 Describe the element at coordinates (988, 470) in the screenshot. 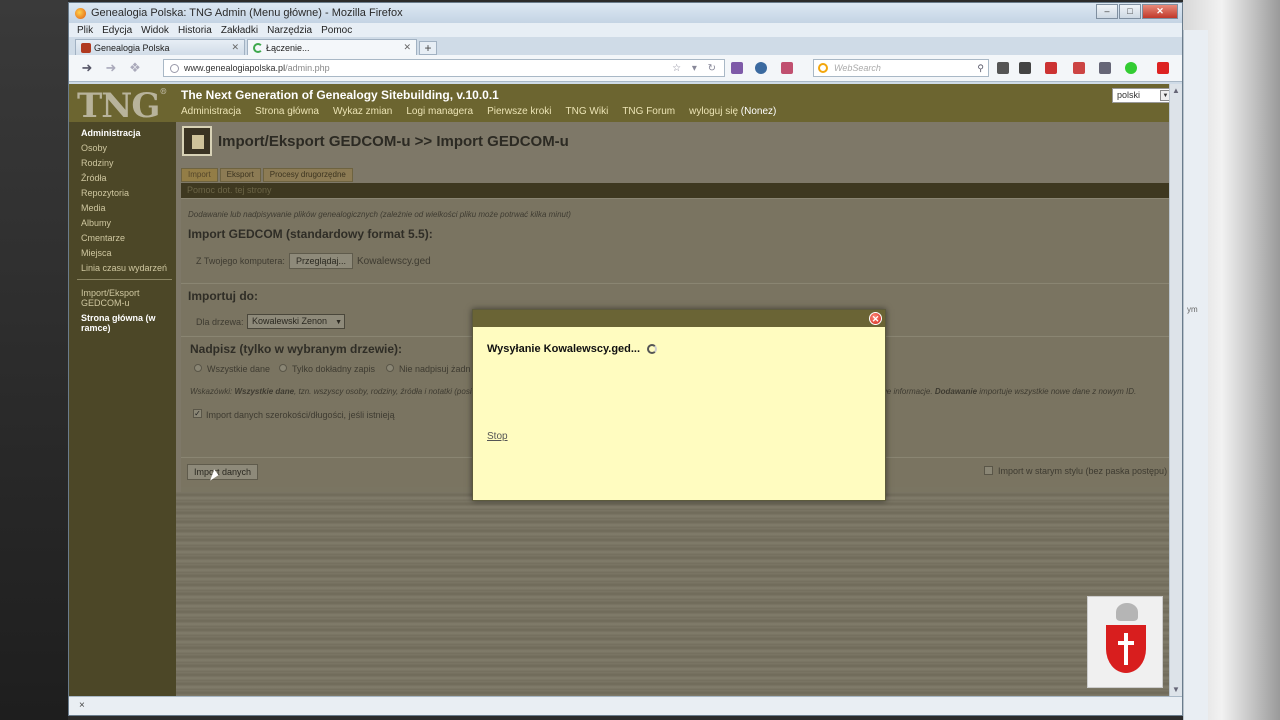

I see `oldstyle-checkbox` at that location.